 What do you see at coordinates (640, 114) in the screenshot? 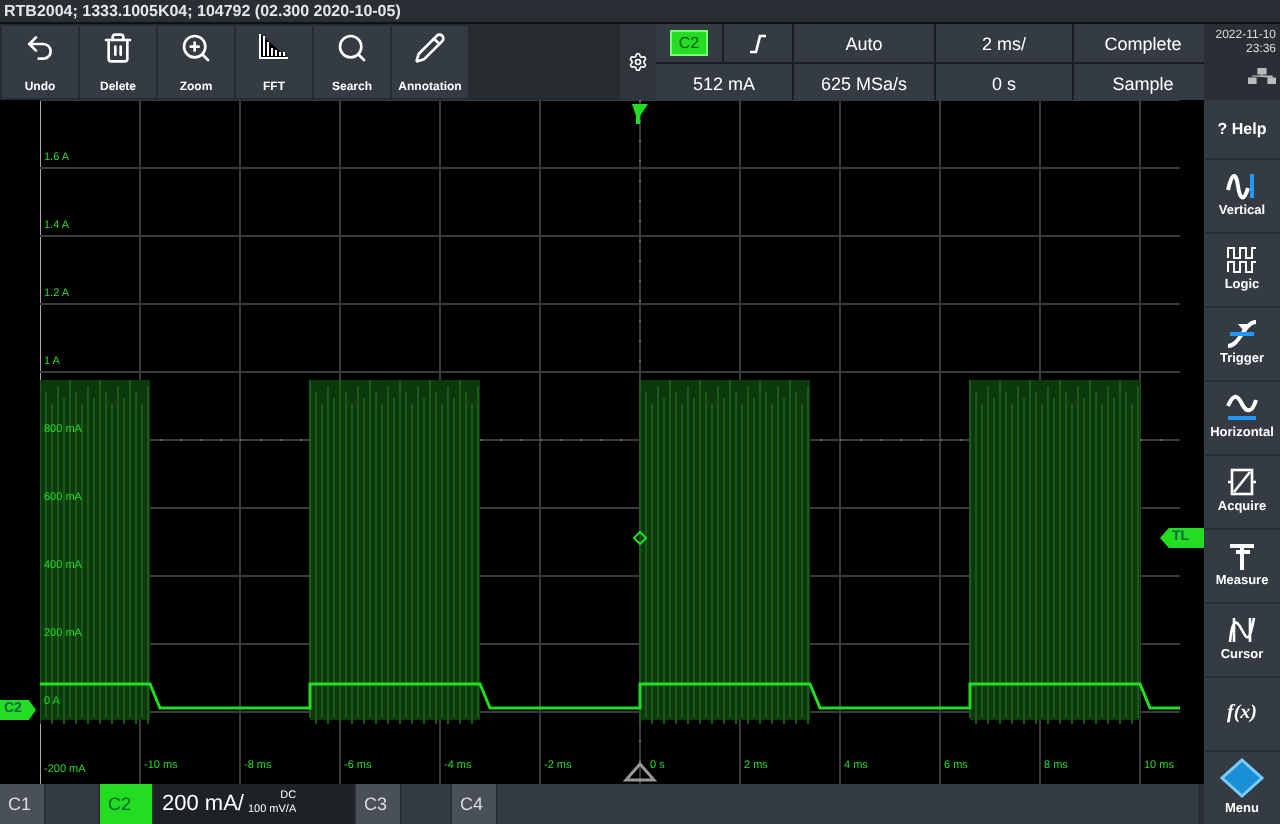
I see `trigger-point-icon` at bounding box center [640, 114].